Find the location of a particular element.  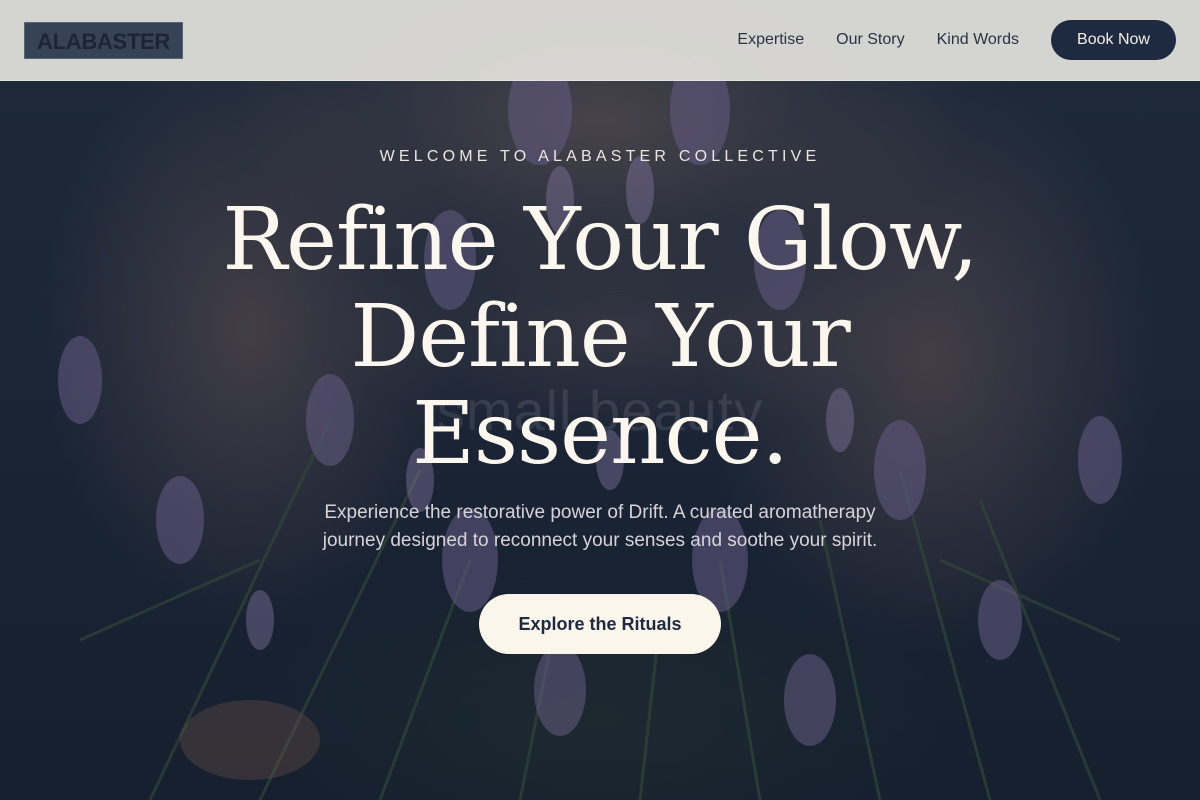

headline-line-2: Define Your is located at coordinates (600, 337).